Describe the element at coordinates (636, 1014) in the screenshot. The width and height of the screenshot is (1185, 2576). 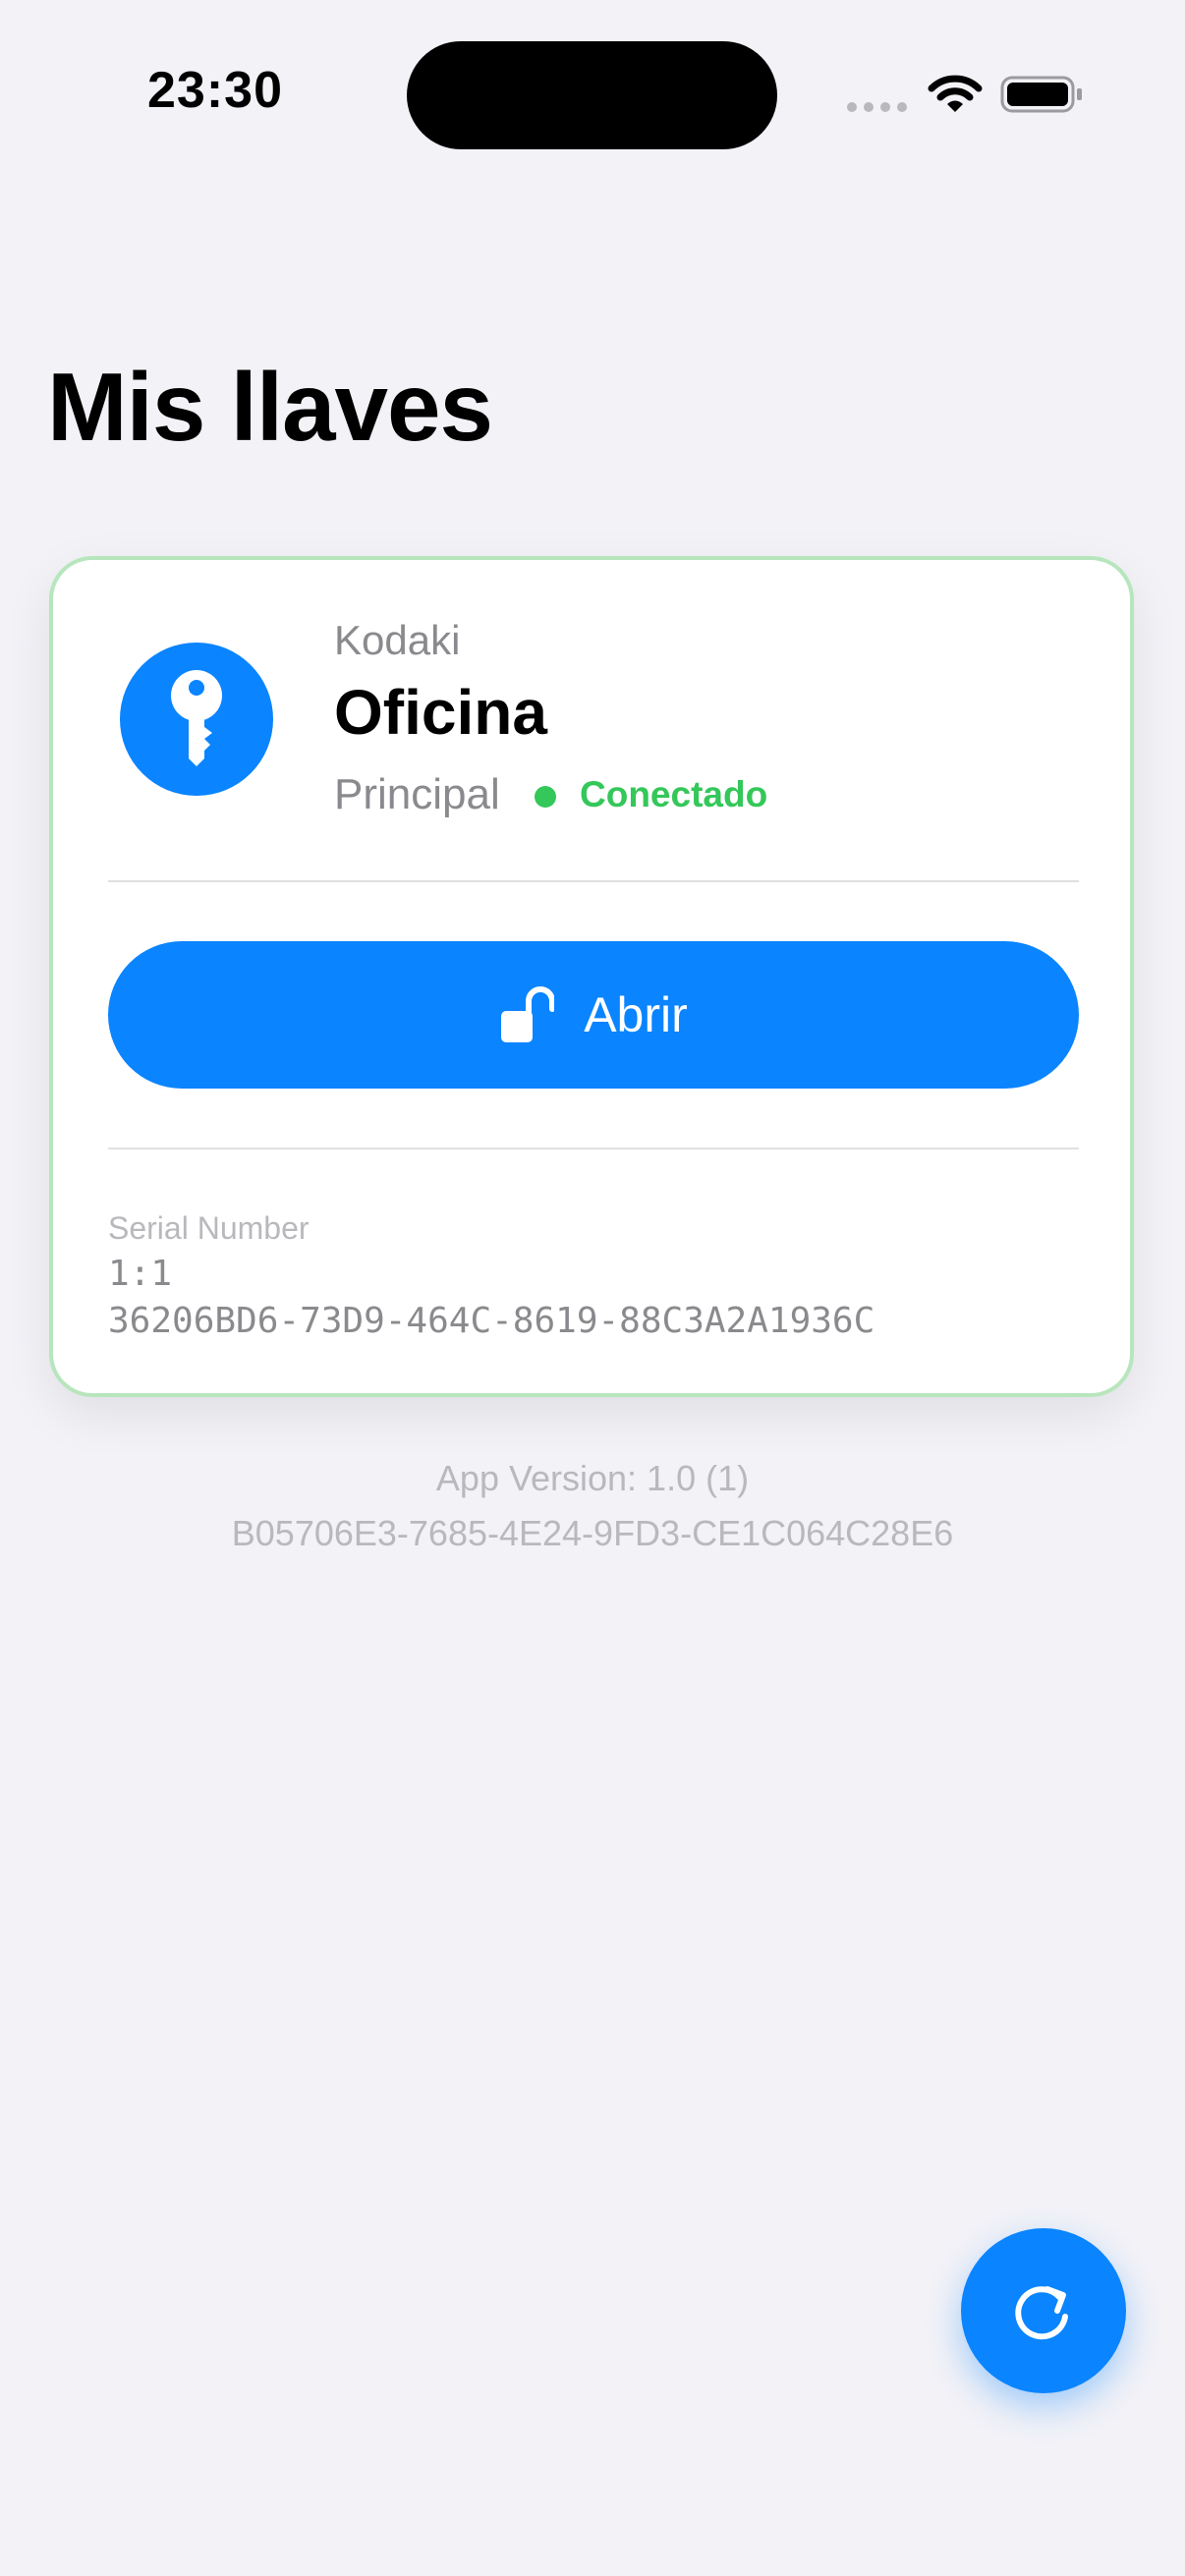
I see `open-button-label: Abrir` at that location.